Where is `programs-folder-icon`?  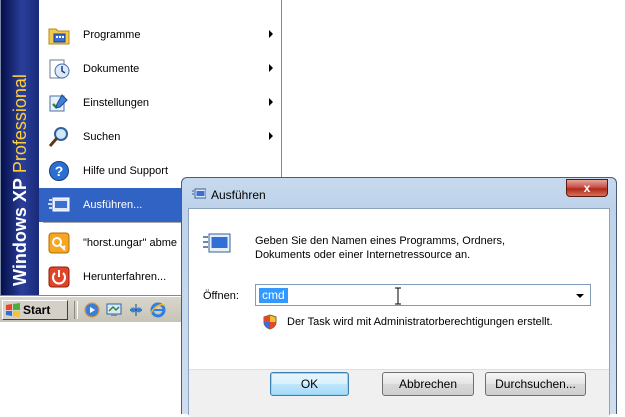
programs-folder-icon is located at coordinates (59, 35).